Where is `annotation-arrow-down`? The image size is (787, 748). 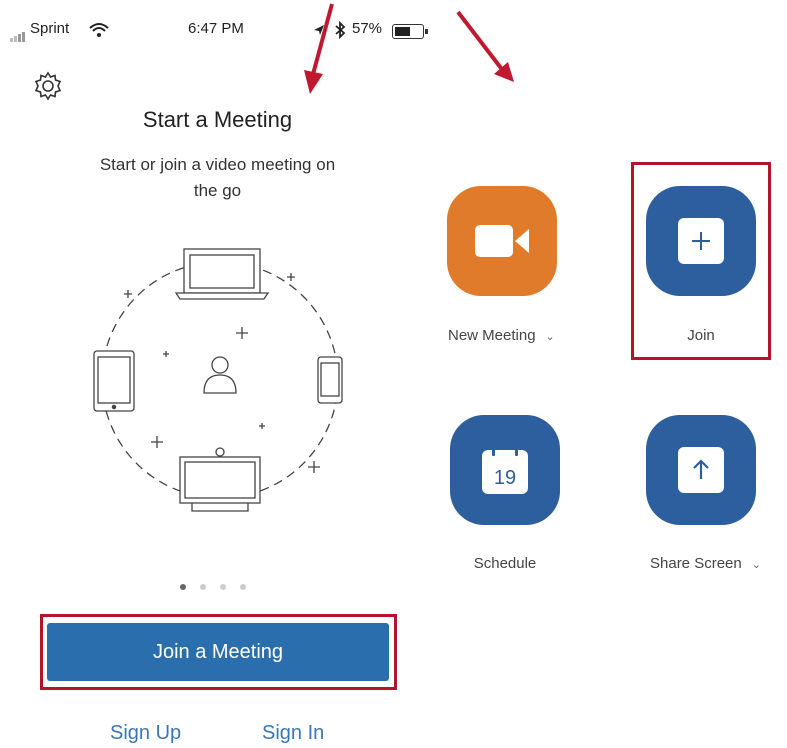
annotation-arrow-down is located at coordinates (319, 48).